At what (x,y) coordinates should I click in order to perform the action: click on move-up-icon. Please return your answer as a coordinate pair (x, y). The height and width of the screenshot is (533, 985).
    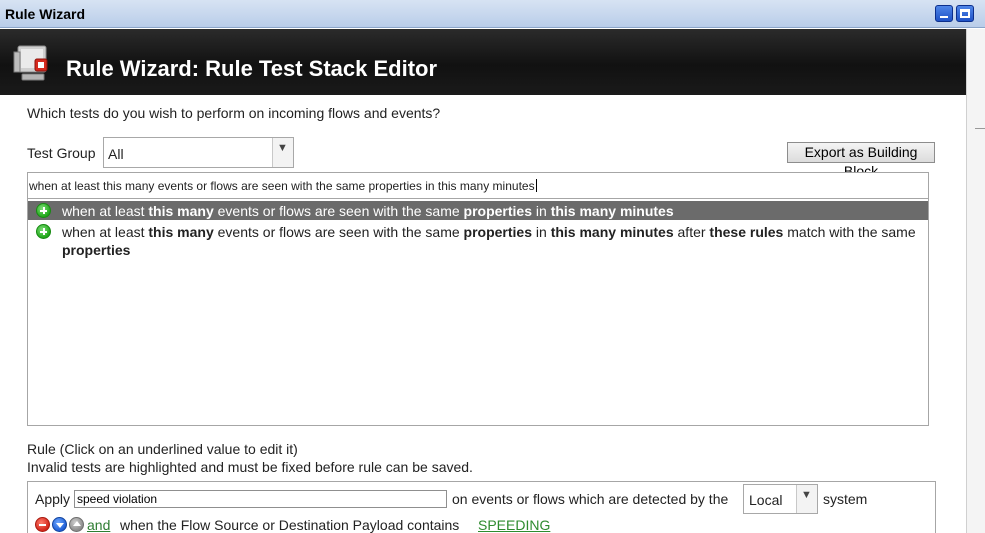
    Looking at the image, I should click on (76, 524).